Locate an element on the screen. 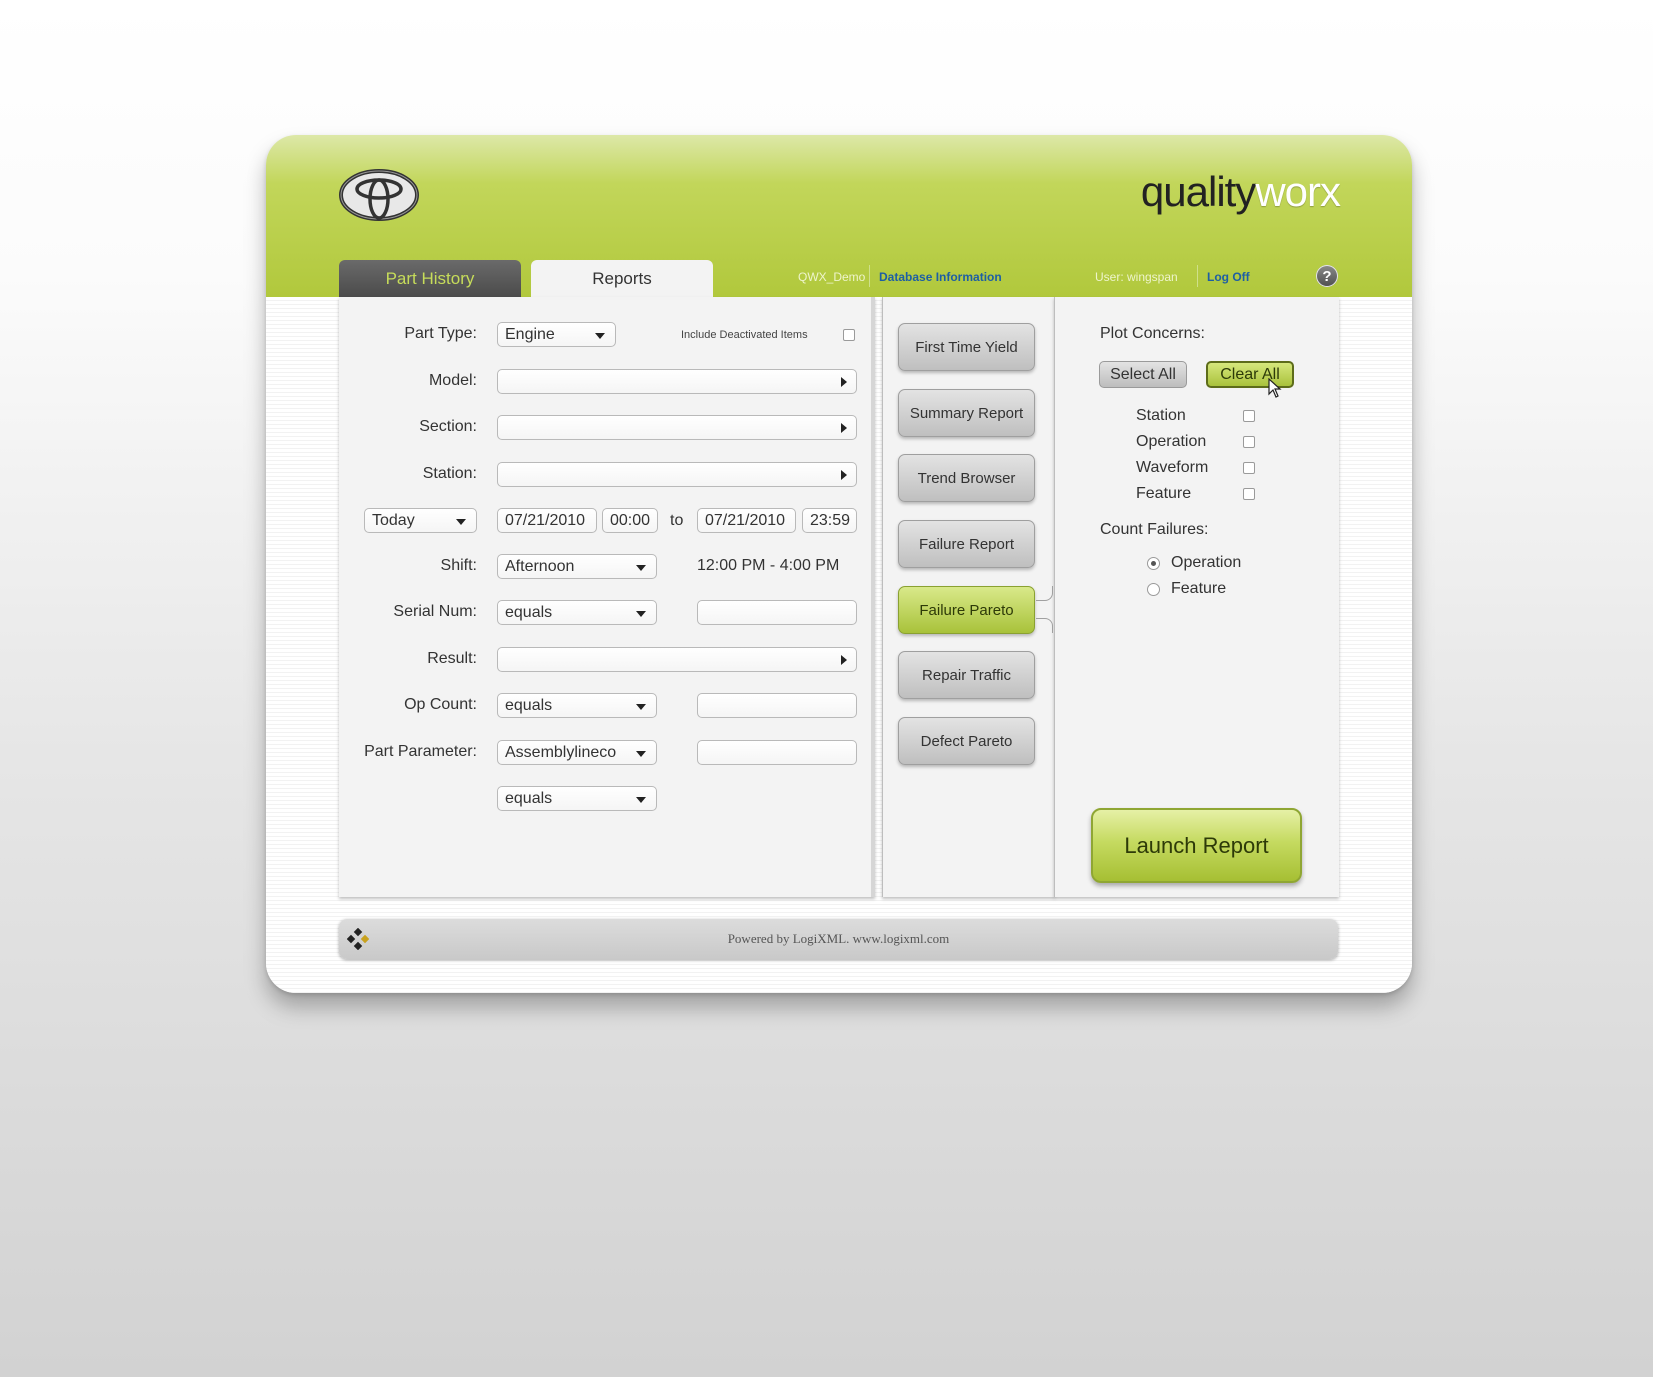 This screenshot has height=1377, width=1653. part-parameter-label: Part Parameter: is located at coordinates (420, 751).